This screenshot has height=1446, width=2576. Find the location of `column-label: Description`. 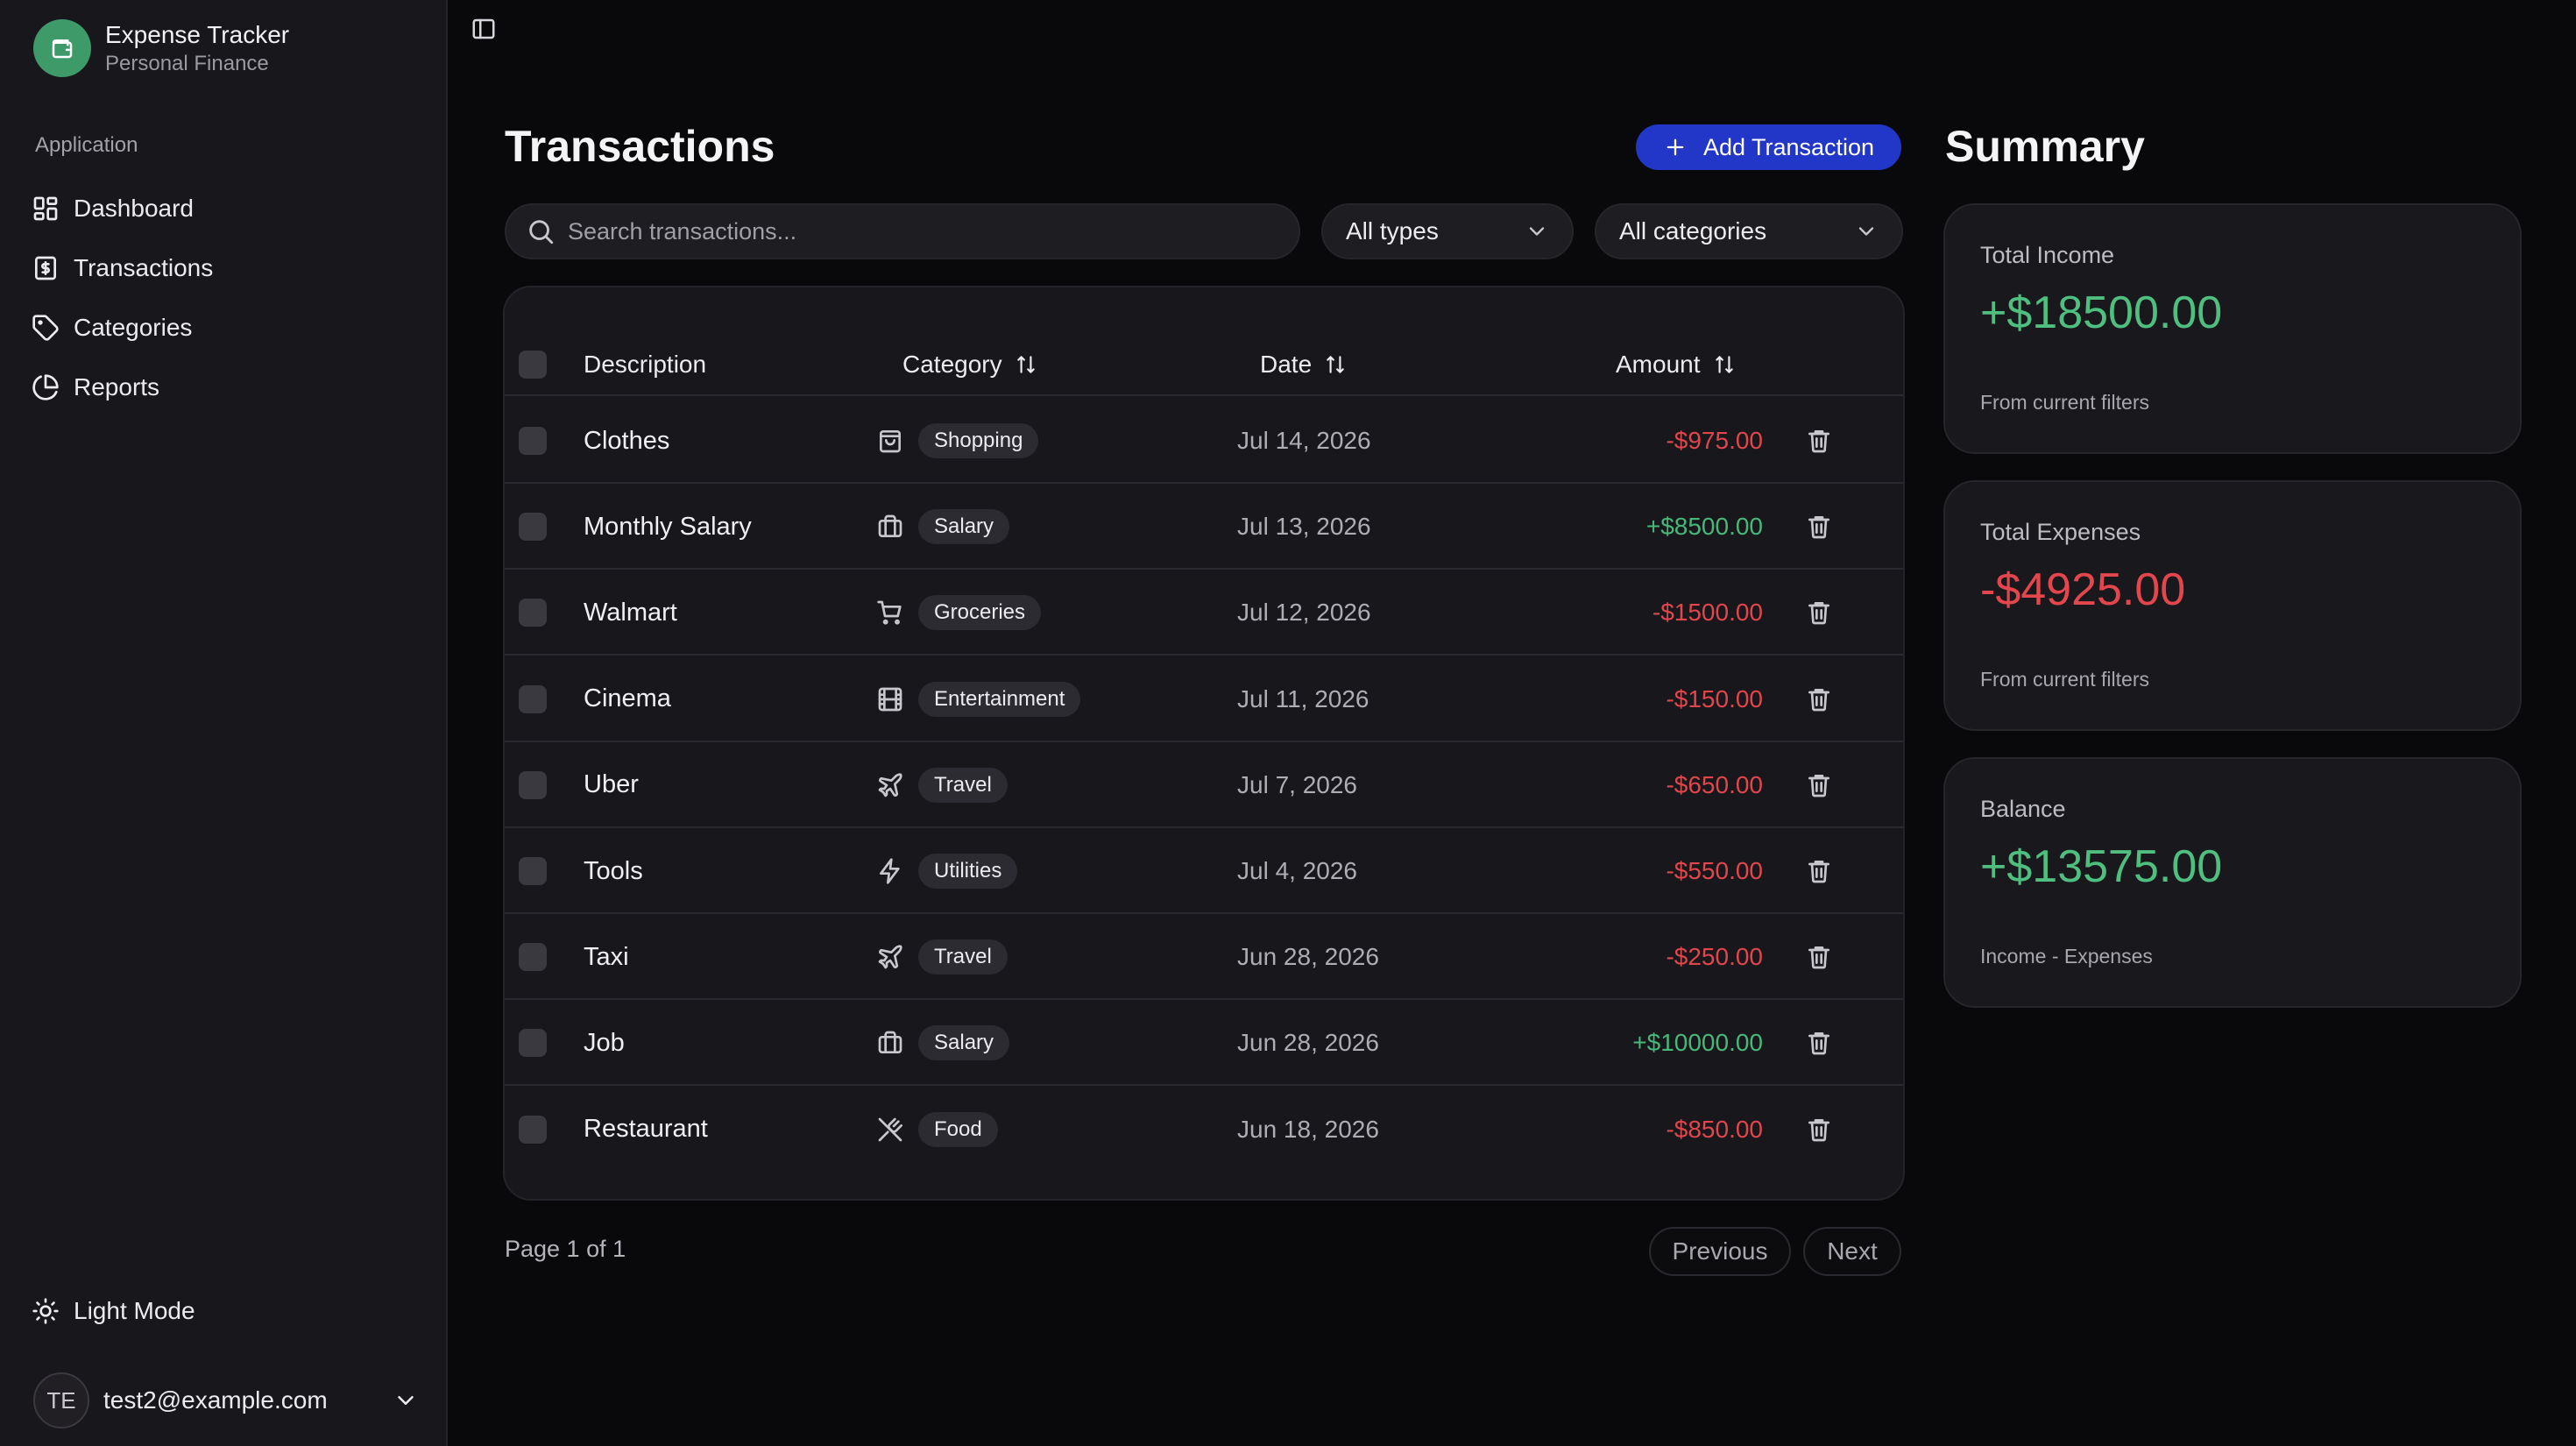

column-label: Description is located at coordinates (645, 364).